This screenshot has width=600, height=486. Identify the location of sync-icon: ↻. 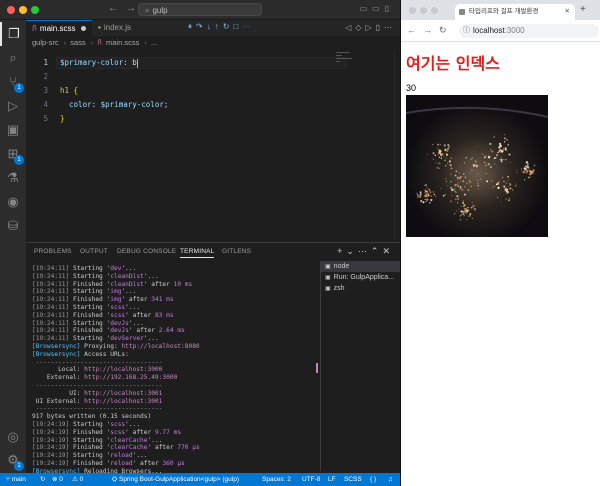
(42, 479).